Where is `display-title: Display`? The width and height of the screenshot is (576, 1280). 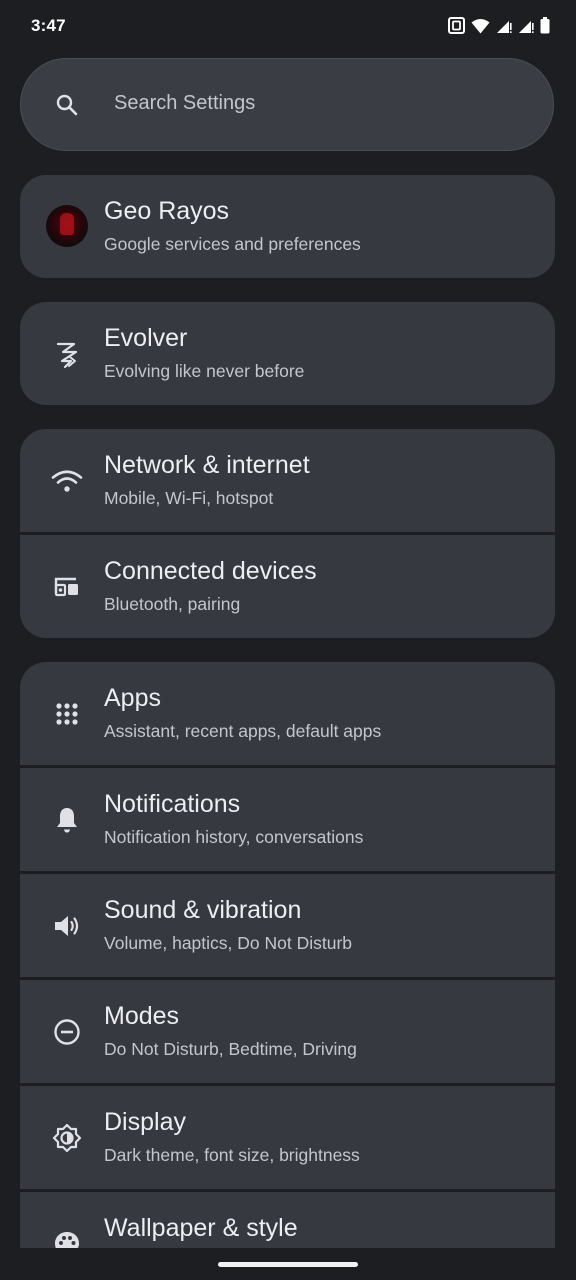
display-title: Display is located at coordinates (145, 1122).